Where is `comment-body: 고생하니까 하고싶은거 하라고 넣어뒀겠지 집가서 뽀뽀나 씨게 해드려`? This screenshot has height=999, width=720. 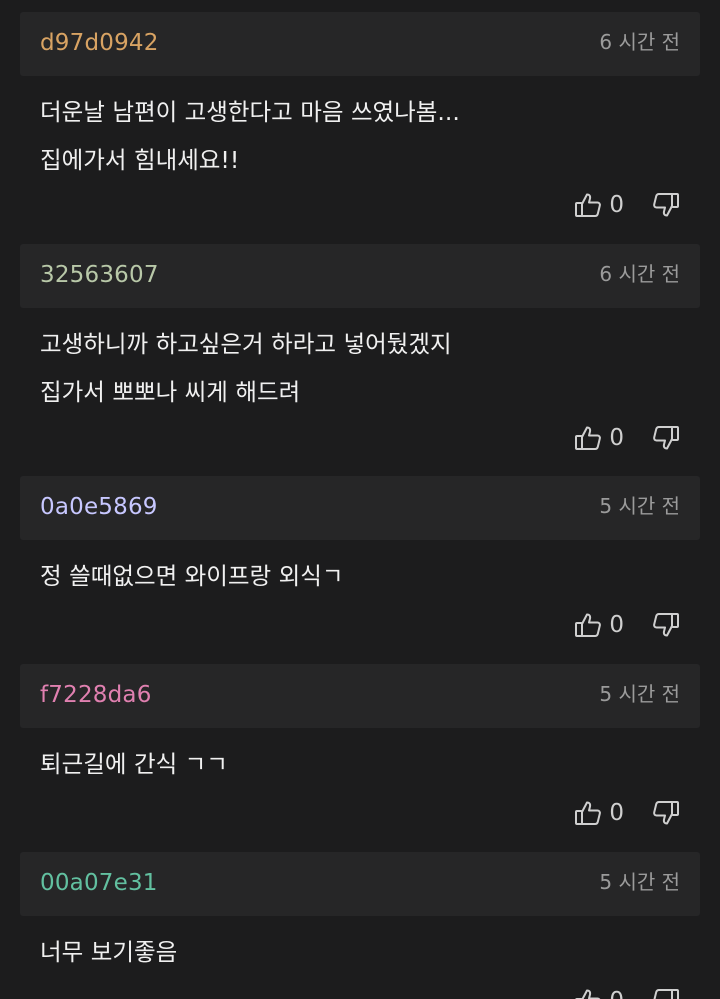
comment-body: 고생하니까 하고싶은거 하라고 넣어뒀겠지 집가서 뽀뽀나 씨게 해드려 is located at coordinates (360, 368).